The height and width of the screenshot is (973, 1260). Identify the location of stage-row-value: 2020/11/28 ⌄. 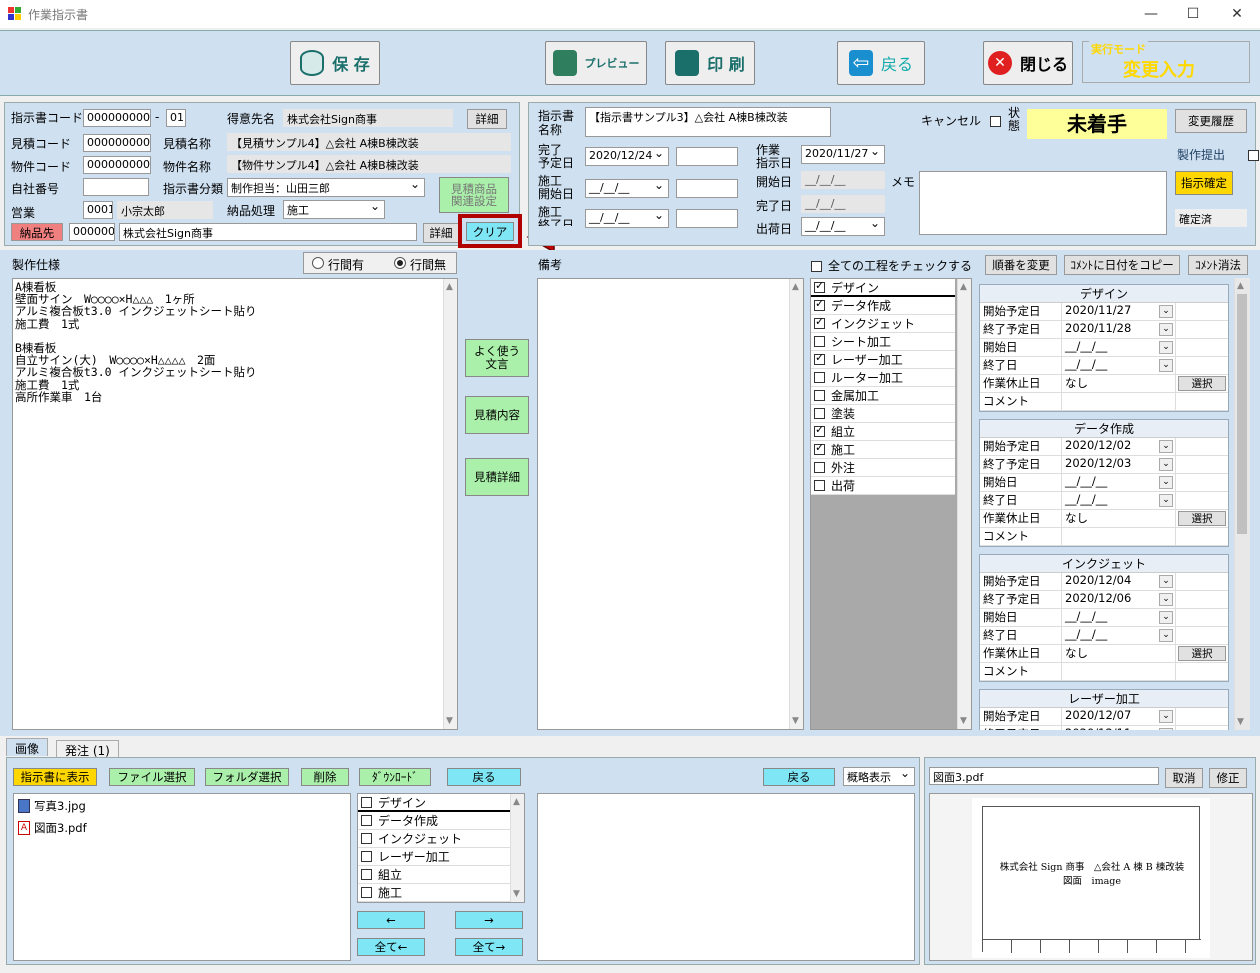
(1119, 329).